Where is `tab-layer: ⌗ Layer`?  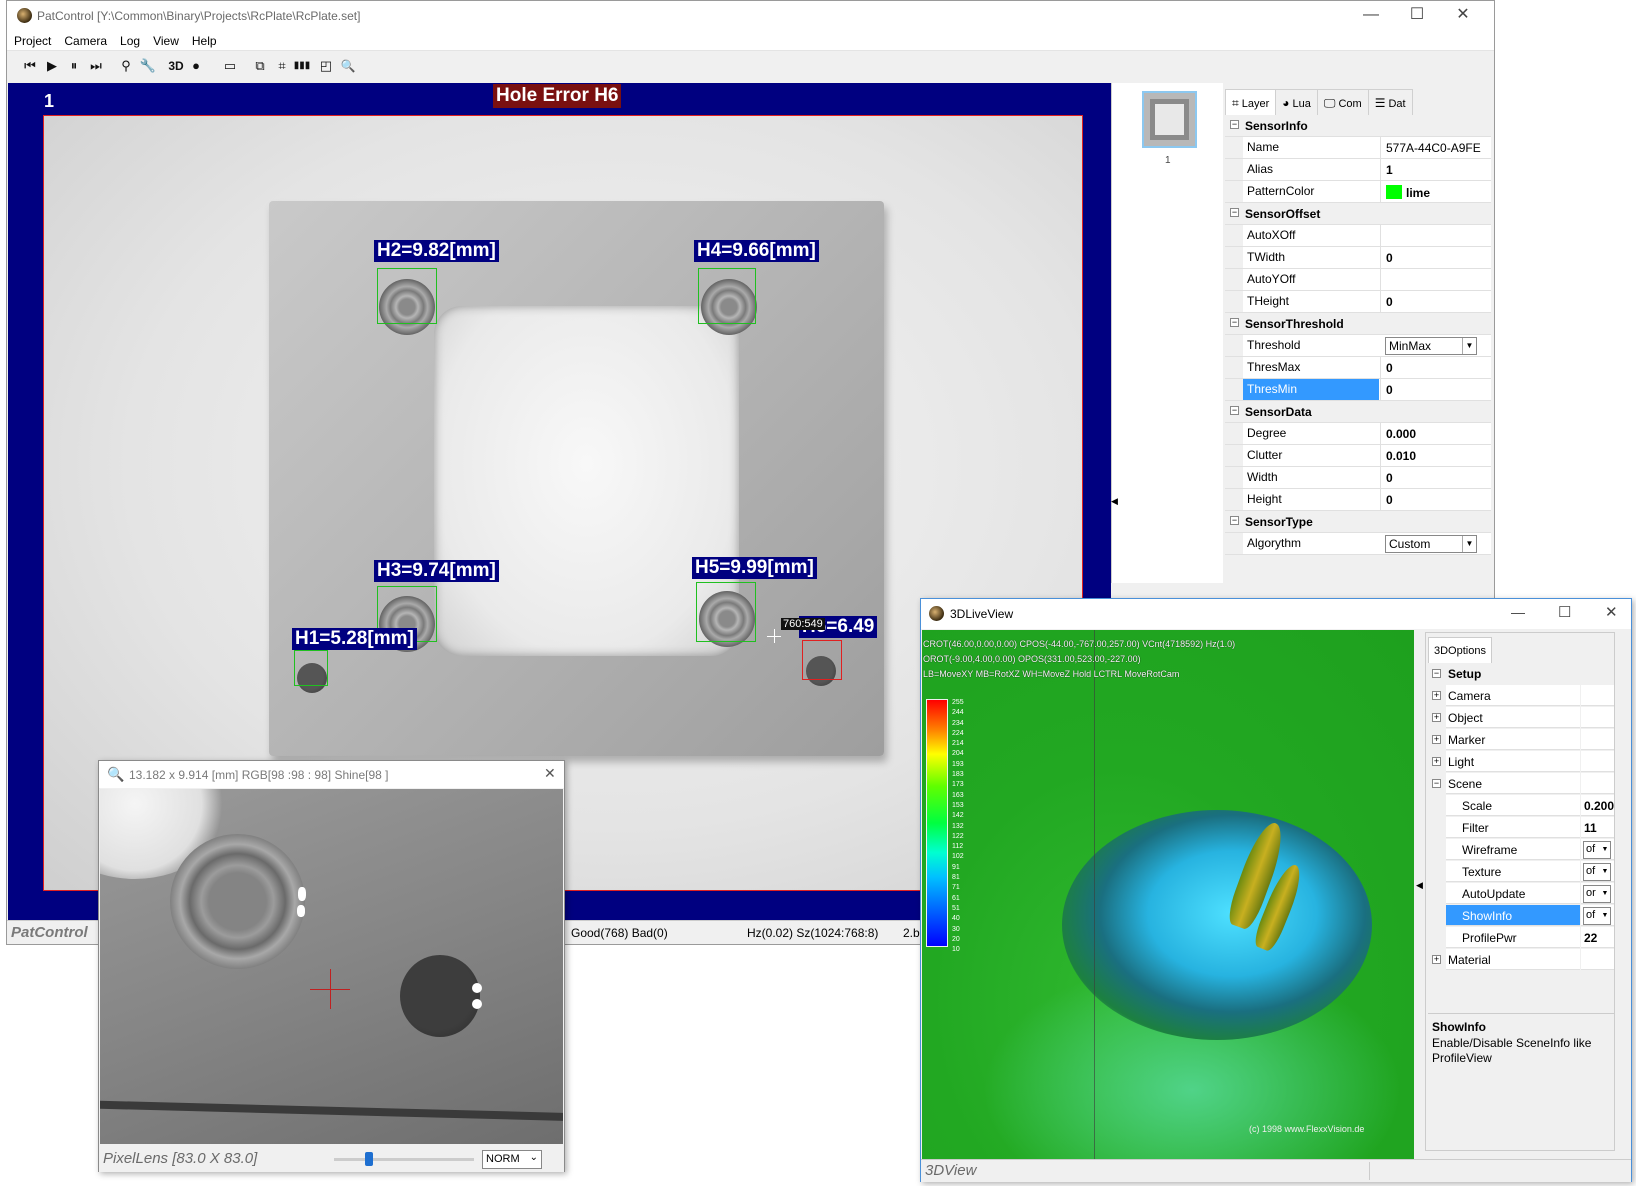
tab-layer: ⌗ Layer is located at coordinates (1251, 102).